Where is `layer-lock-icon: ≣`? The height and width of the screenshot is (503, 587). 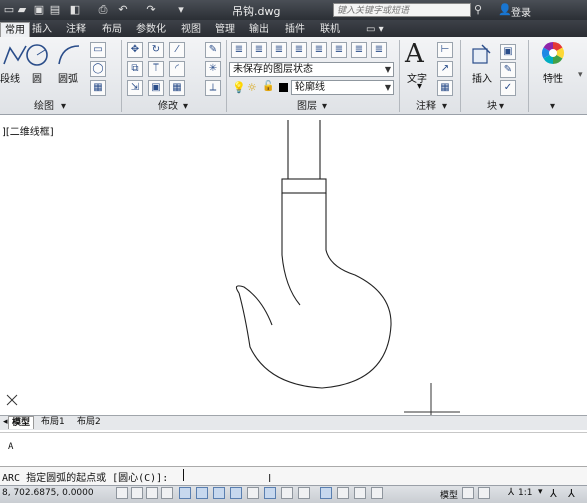
layer-lock-icon: ≣ is located at coordinates (359, 50).